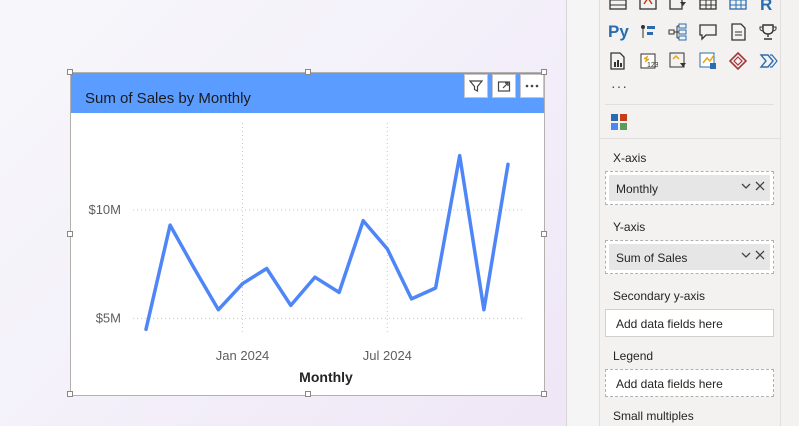 The image size is (799, 426). What do you see at coordinates (629, 227) in the screenshot?
I see `y-axis-label: Y-axis` at bounding box center [629, 227].